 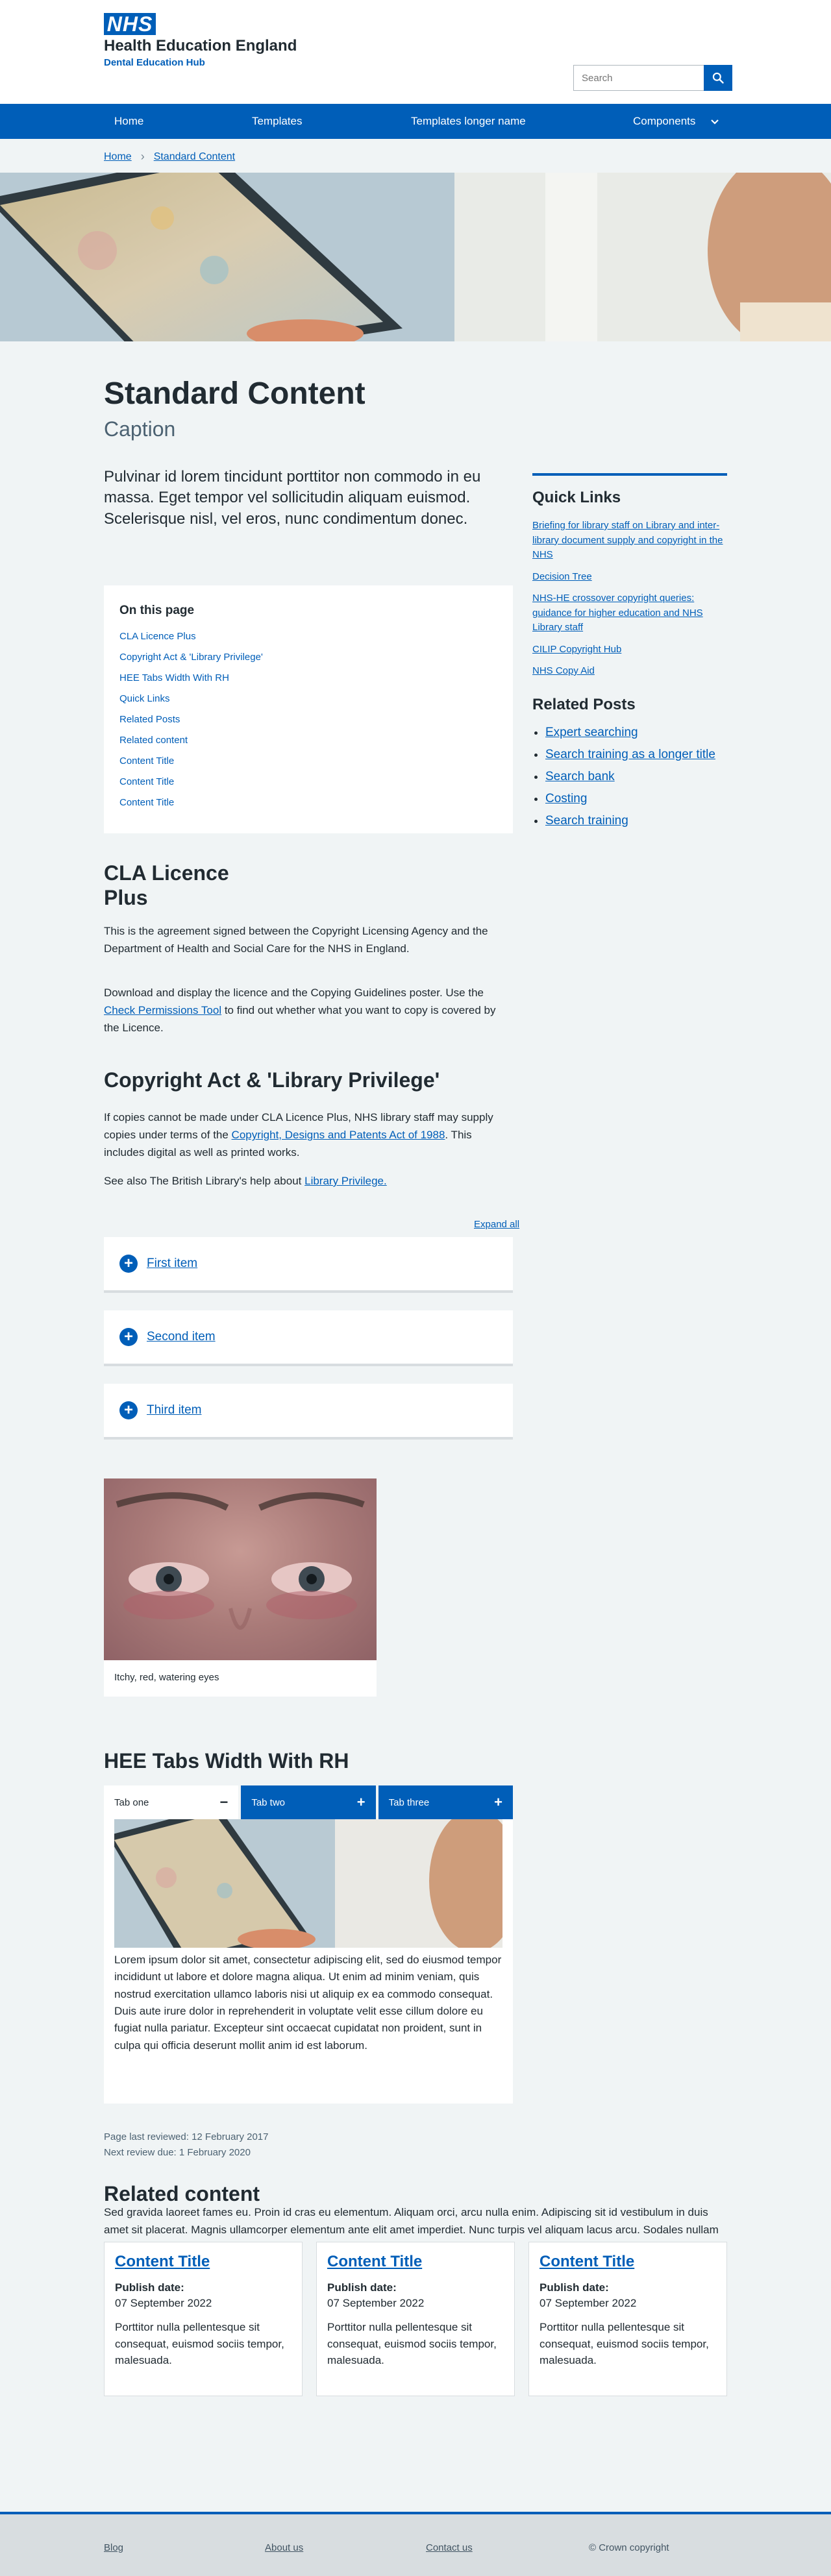 I want to click on nav-item-templates: Templates, so click(x=277, y=121).